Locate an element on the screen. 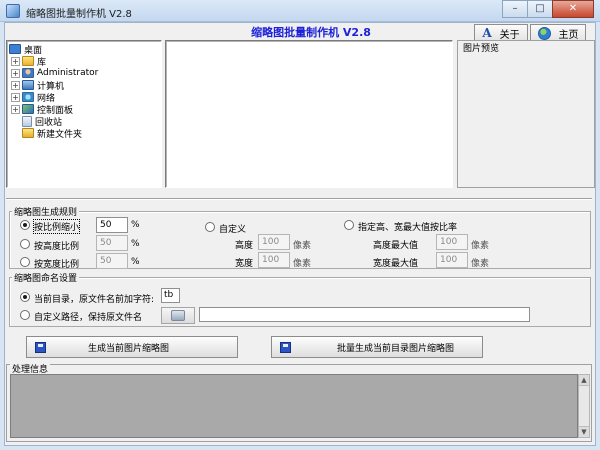  radio-by-height is located at coordinates (25, 244).